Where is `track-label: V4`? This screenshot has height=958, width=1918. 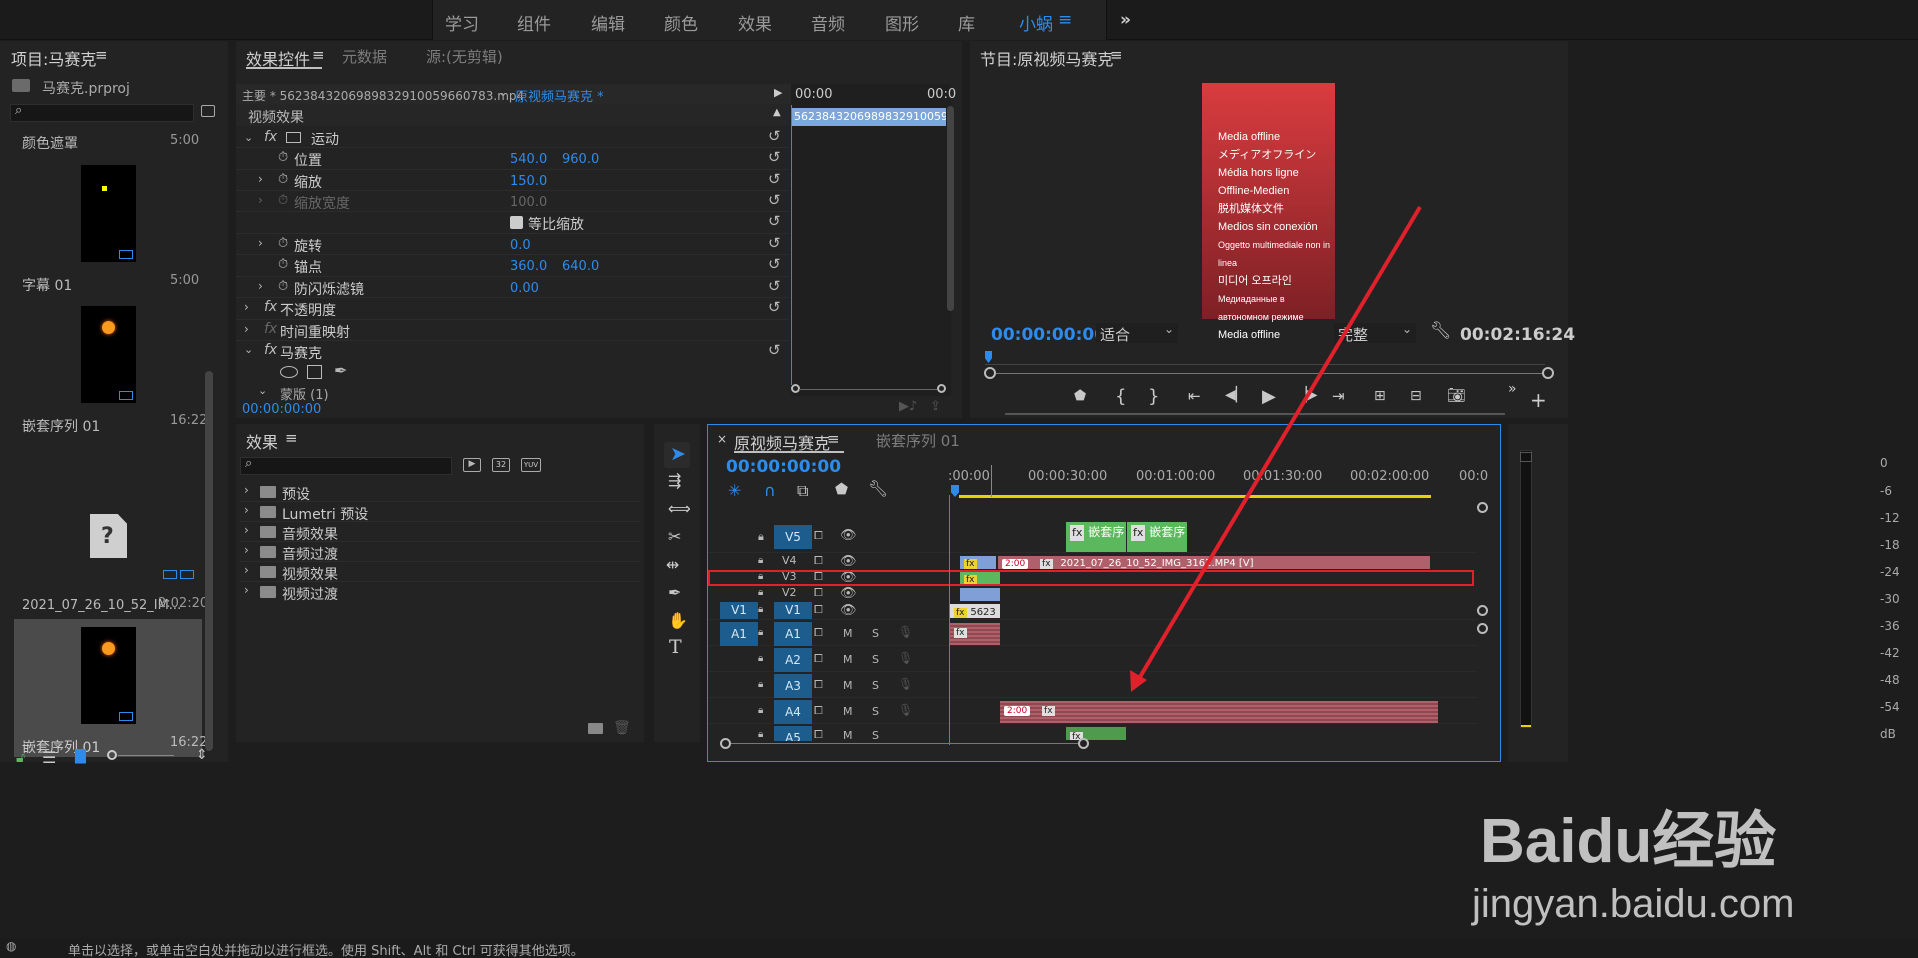
track-label: V4 is located at coordinates (789, 560).